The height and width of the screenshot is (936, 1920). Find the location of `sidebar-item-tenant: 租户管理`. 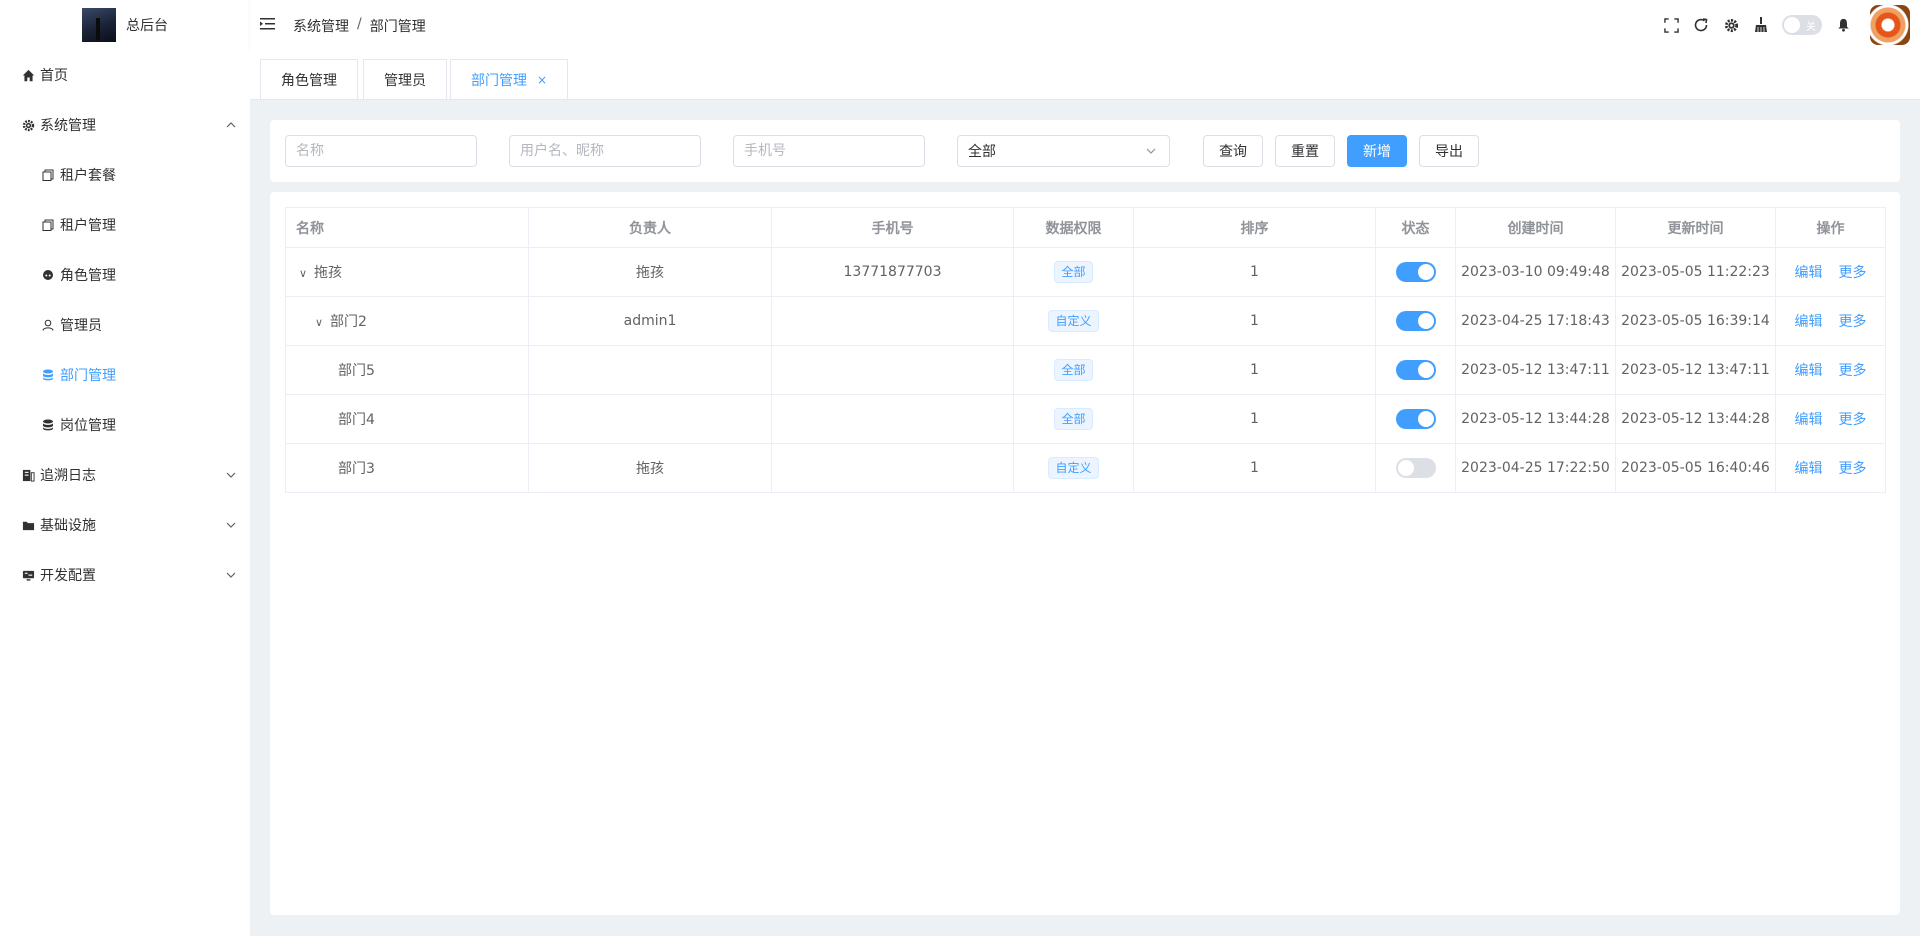

sidebar-item-tenant: 租户管理 is located at coordinates (125, 225).